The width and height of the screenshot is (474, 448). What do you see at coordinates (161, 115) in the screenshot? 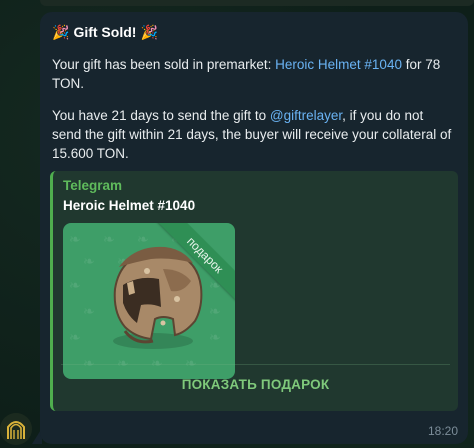
I see `instruction-text: You have 21 days to send the gift to` at bounding box center [161, 115].